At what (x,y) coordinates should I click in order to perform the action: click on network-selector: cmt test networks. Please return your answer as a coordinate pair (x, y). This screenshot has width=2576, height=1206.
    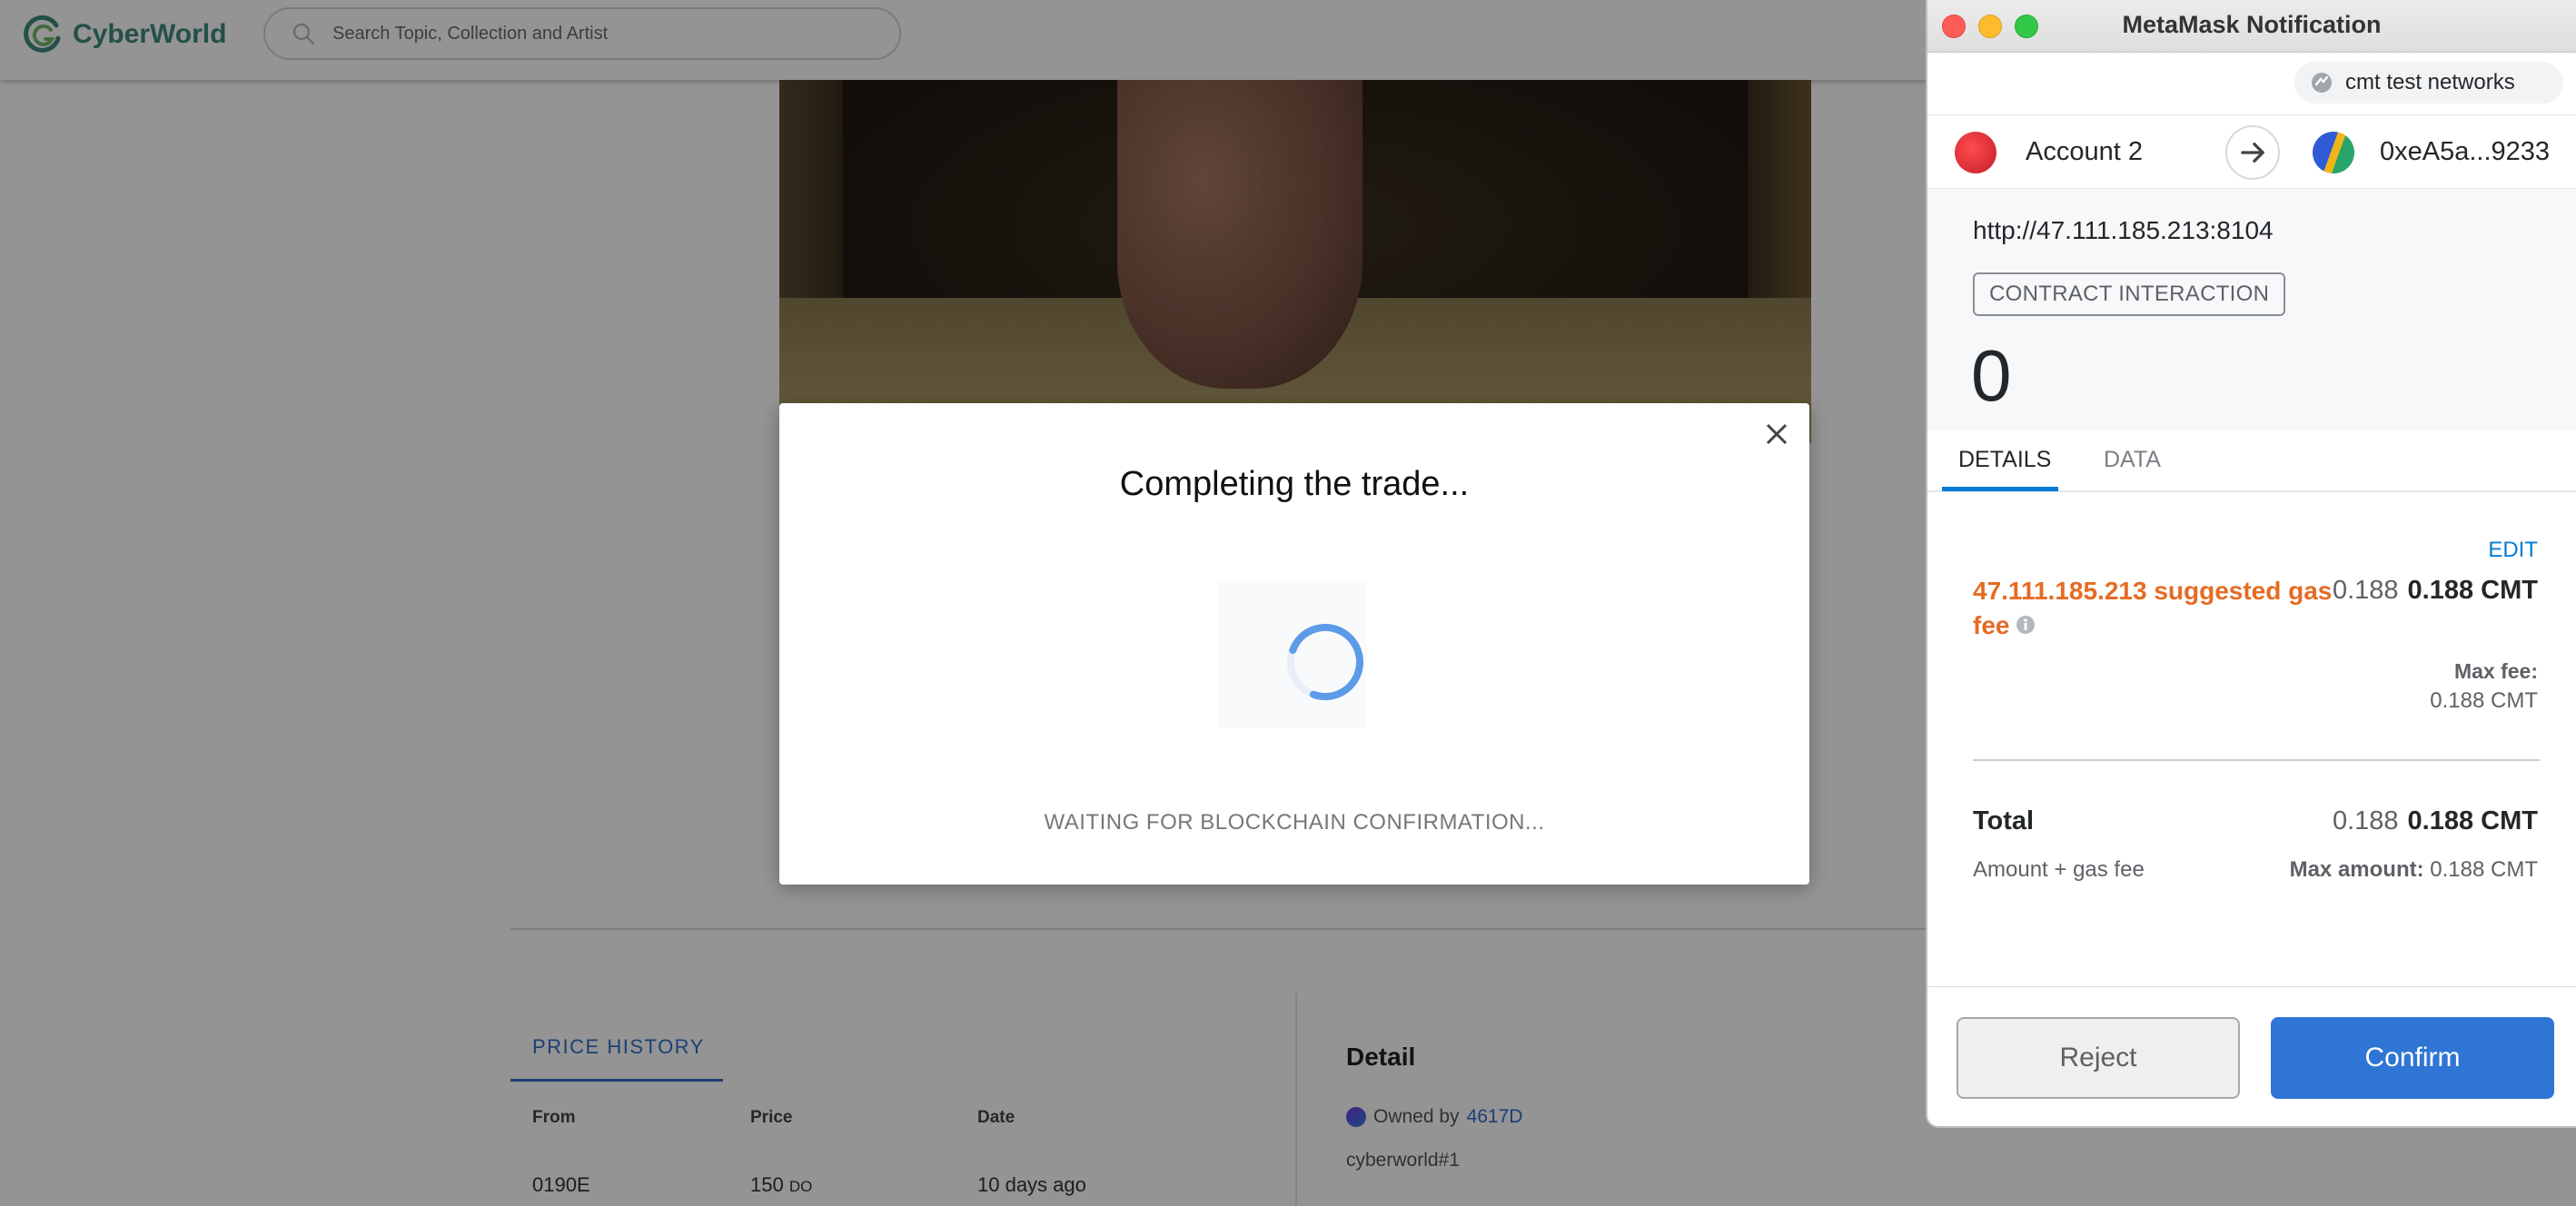
    Looking at the image, I should click on (2428, 83).